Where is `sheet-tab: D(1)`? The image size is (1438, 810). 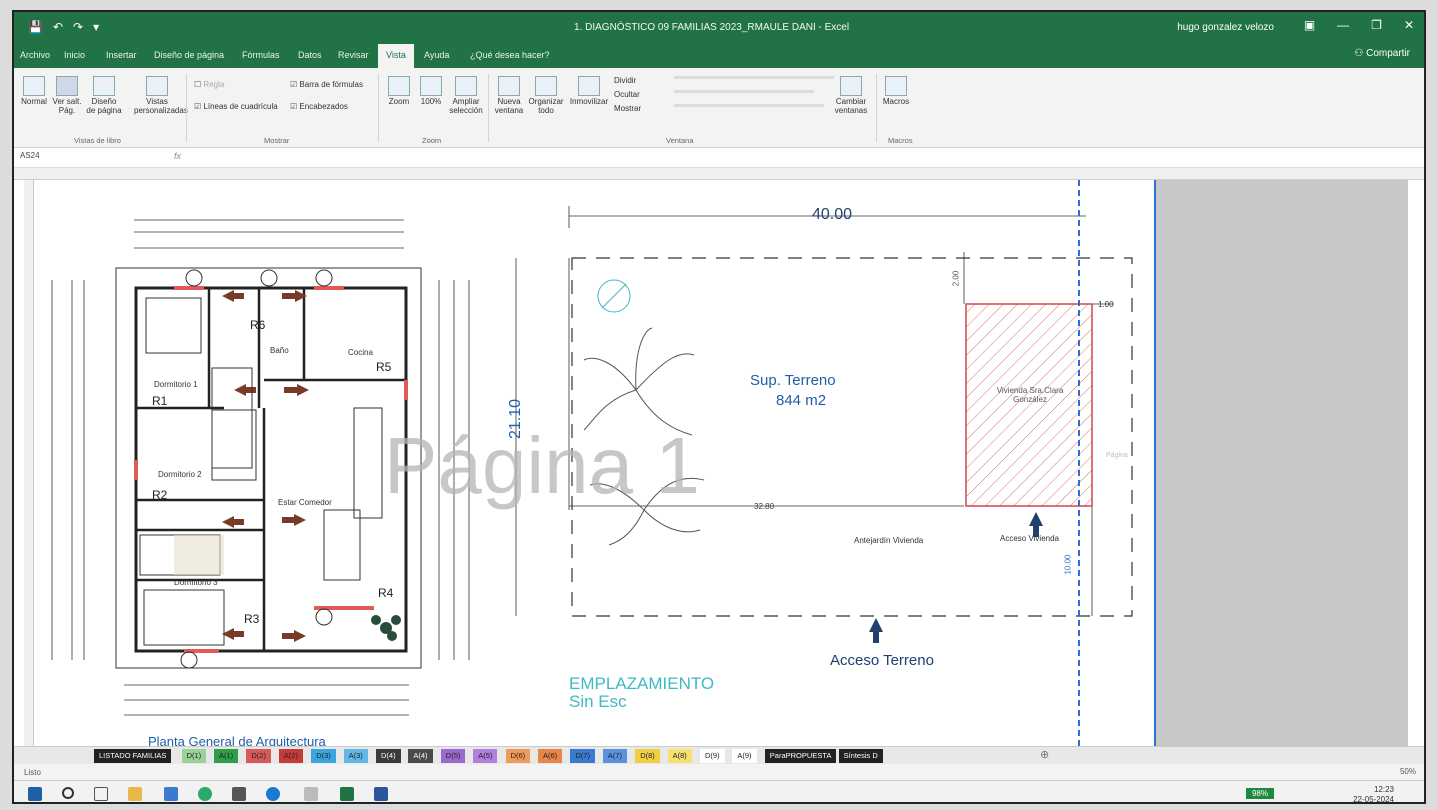 sheet-tab: D(1) is located at coordinates (194, 756).